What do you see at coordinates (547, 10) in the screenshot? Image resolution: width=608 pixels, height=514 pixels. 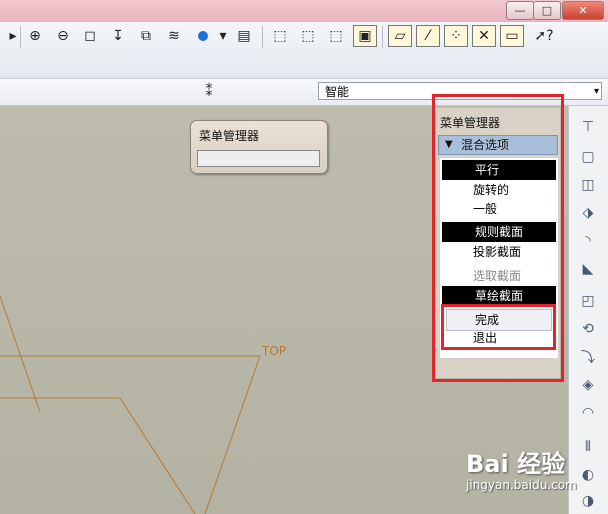 I see `restore-button: □` at bounding box center [547, 10].